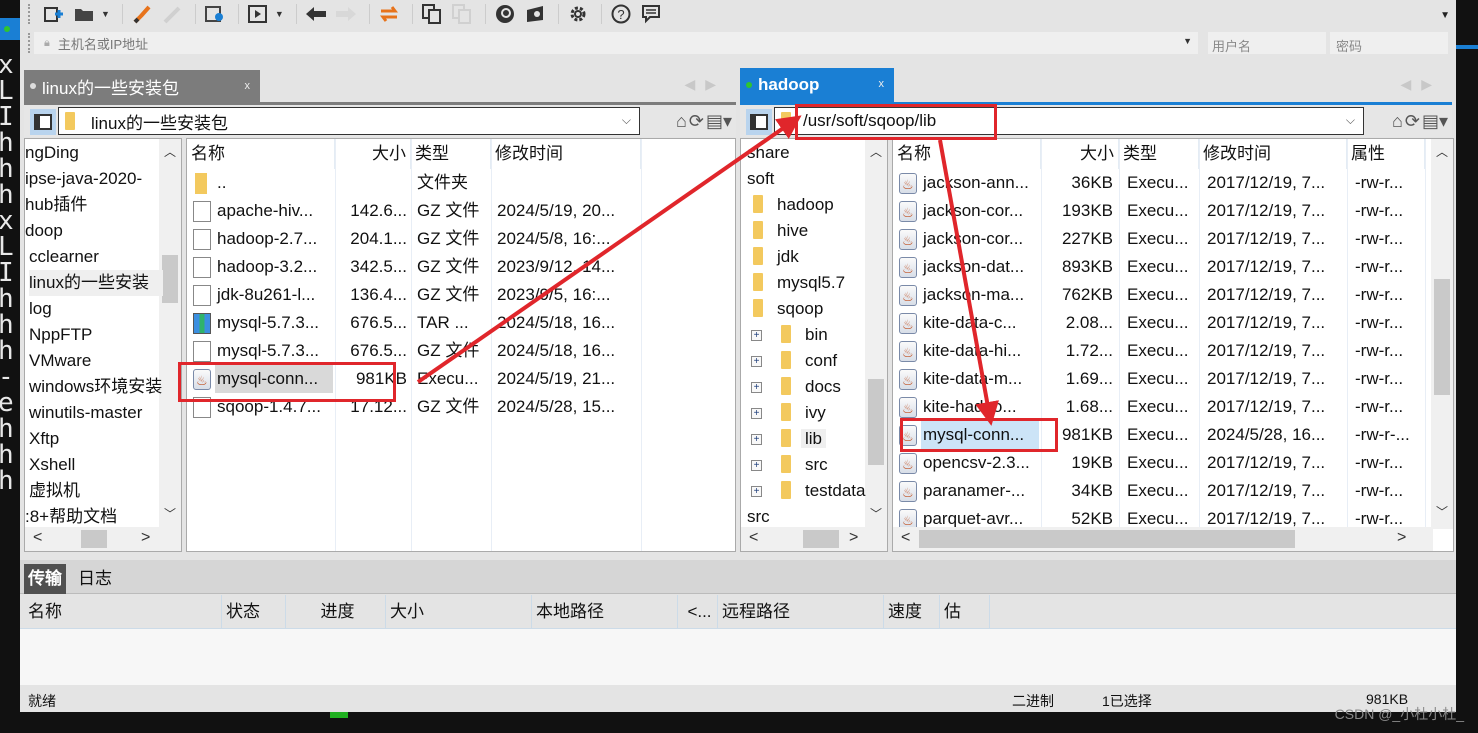 This screenshot has width=1478, height=733. I want to click on local-path-input: linux的一些安装包 ⌵, so click(349, 121).